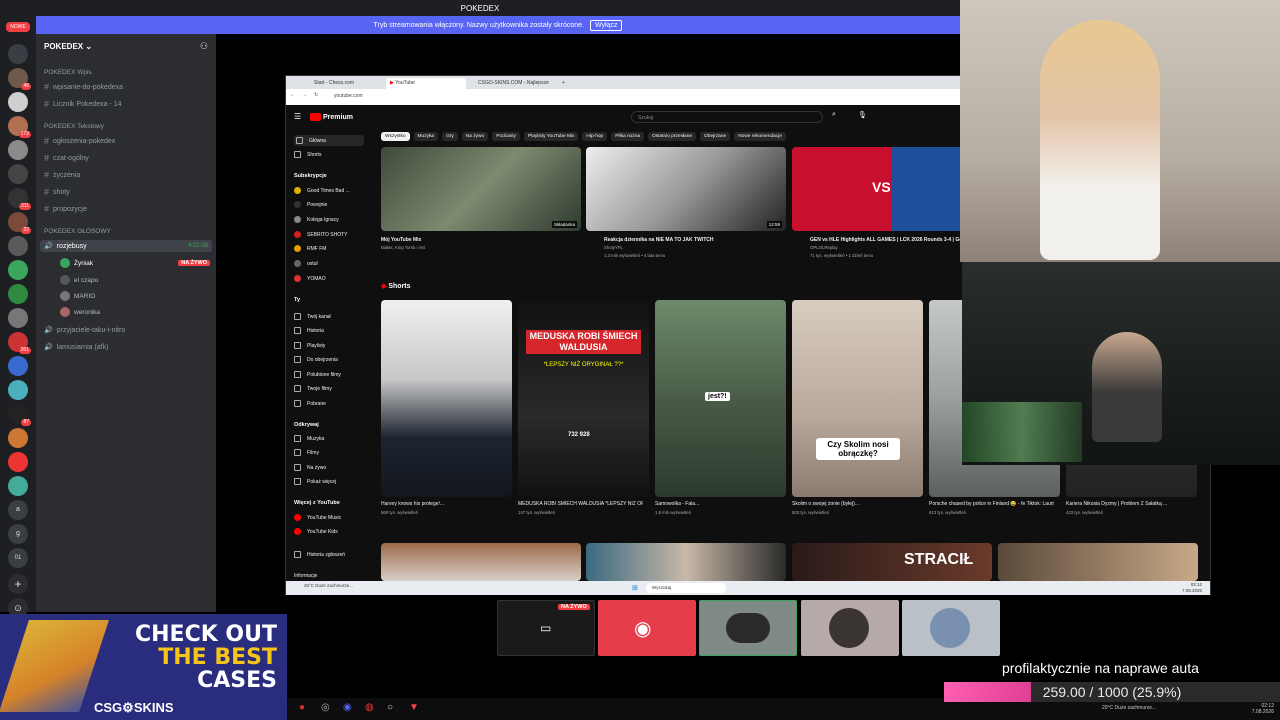 This screenshot has width=1280, height=720. I want to click on chrome-icon: ◍, so click(369, 707).